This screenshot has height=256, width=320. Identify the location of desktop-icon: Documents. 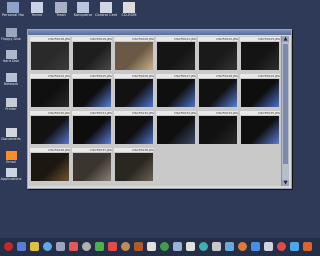
(11, 134).